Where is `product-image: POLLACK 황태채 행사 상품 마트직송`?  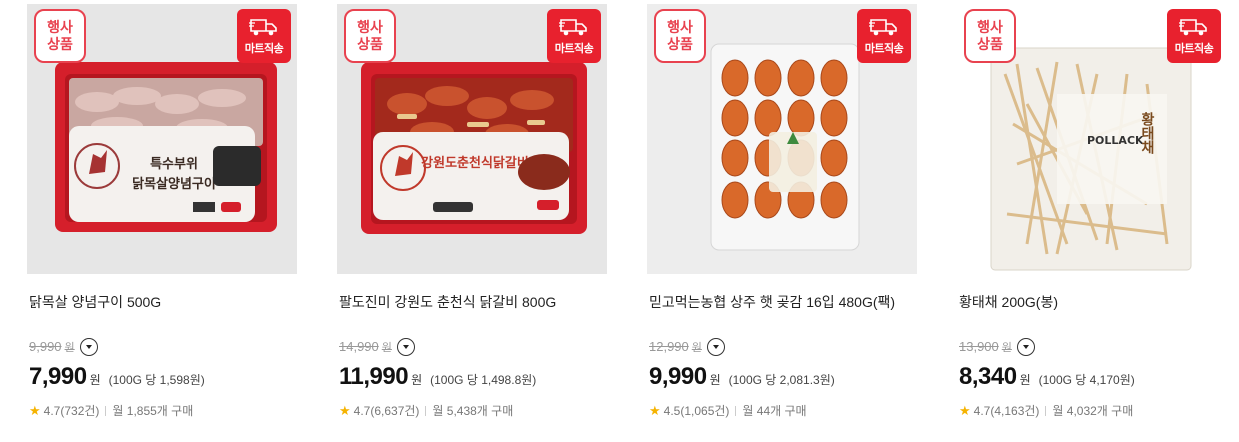
product-image: POLLACK 황태채 행사 상품 마트직송 is located at coordinates (1092, 139).